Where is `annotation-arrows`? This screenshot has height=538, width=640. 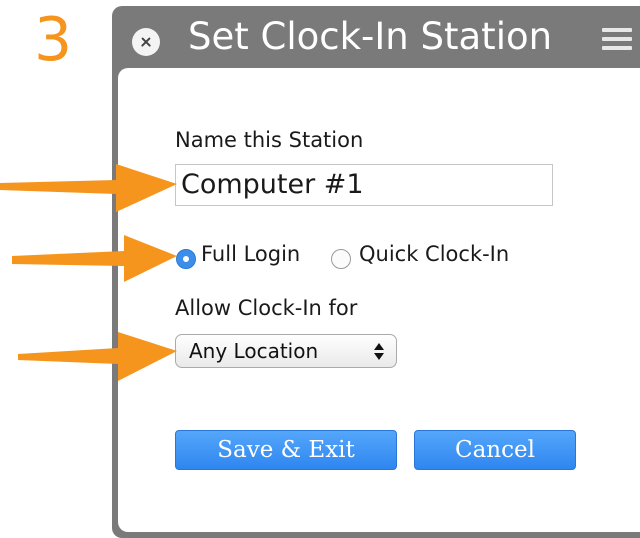 annotation-arrows is located at coordinates (88, 272).